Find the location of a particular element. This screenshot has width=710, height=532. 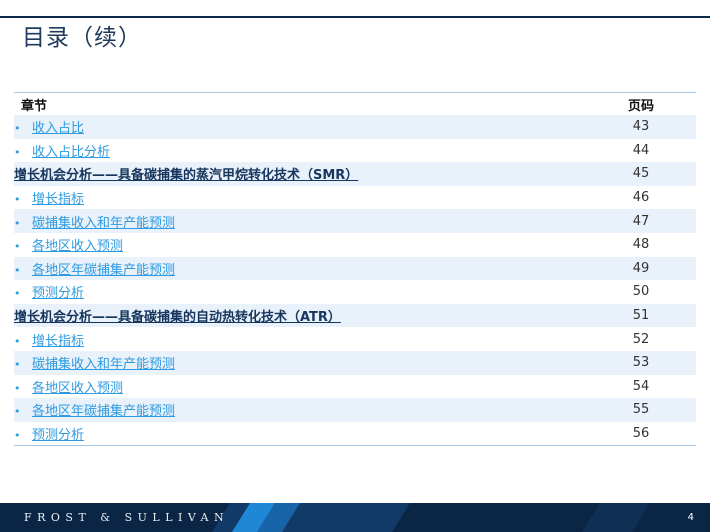

toc-entry-row: • 增长指标 52 is located at coordinates (355, 339).